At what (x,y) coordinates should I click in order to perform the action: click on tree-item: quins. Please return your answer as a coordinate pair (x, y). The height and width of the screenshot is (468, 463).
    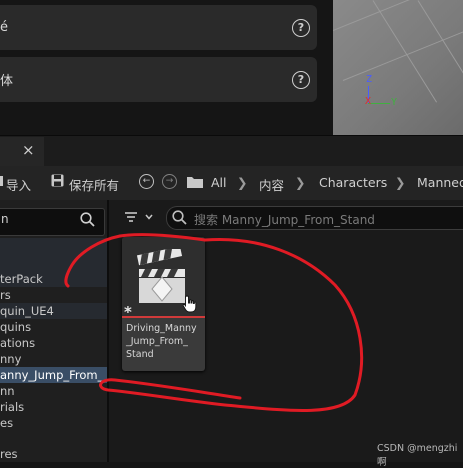
    Looking at the image, I should click on (53, 327).